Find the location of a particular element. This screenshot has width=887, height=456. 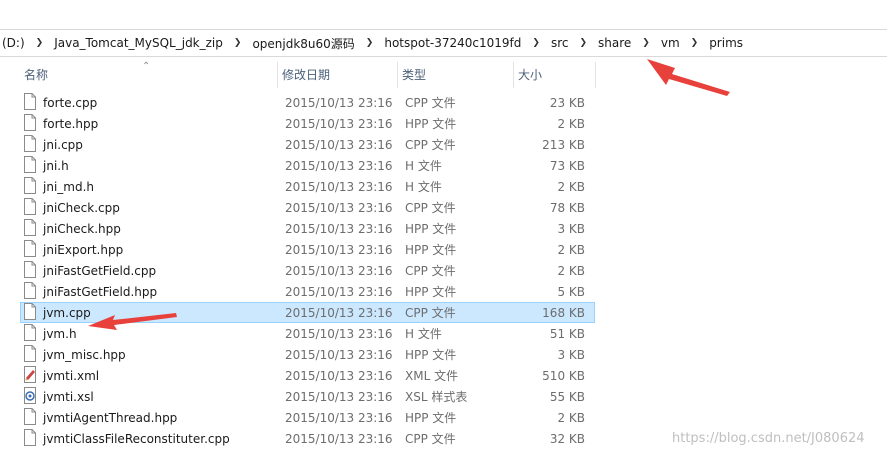

file-type: XSL 样式表 is located at coordinates (436, 397).